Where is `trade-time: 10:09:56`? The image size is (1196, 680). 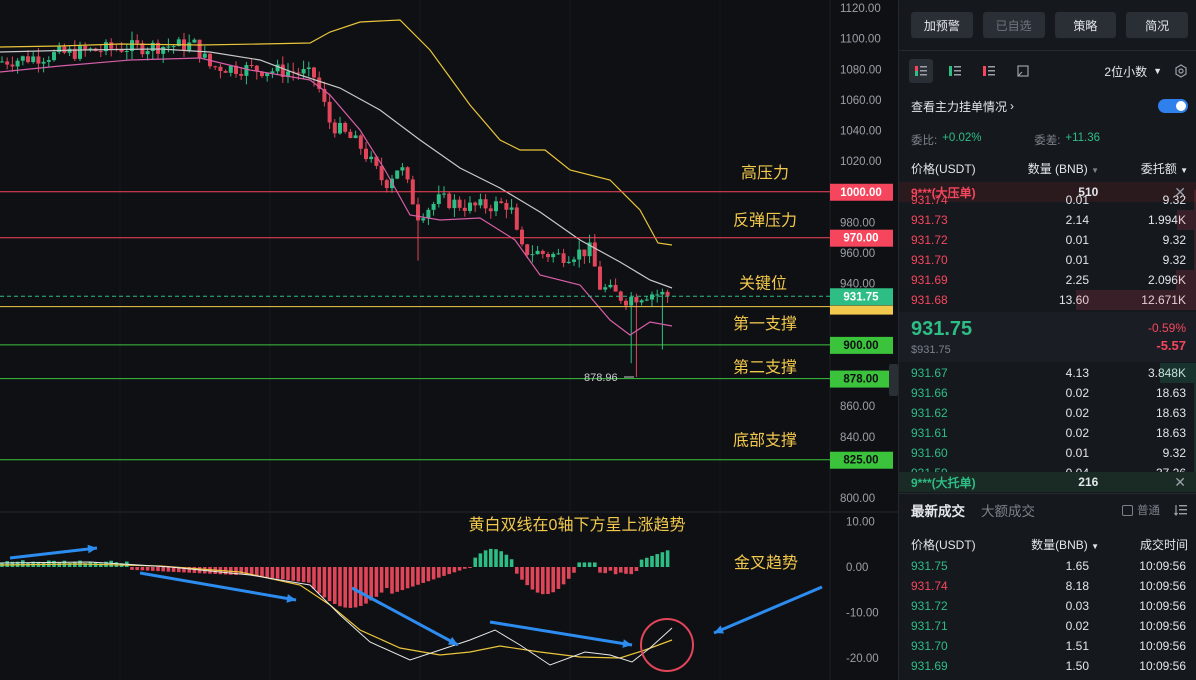
trade-time: 10:09:56 is located at coordinates (1162, 626).